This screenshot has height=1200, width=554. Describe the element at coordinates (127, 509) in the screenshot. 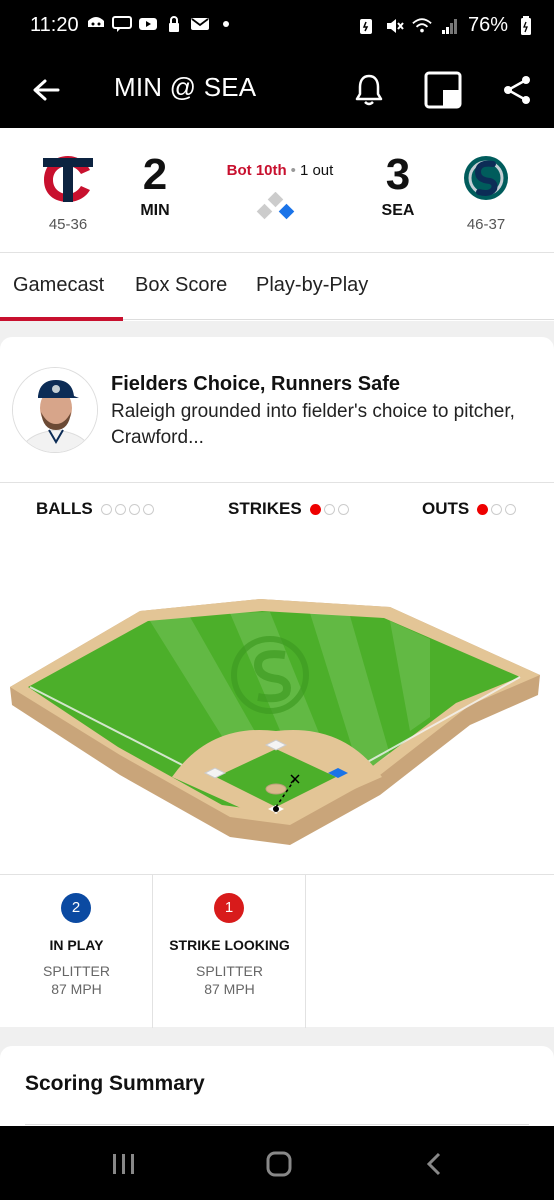

I see `balls-dots` at that location.